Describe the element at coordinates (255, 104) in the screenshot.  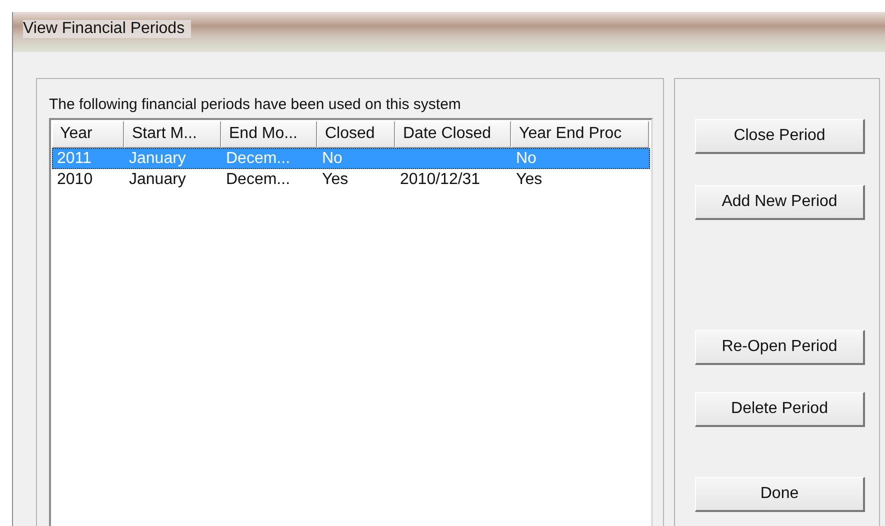
I see `caption-text: The following financial periods have been used on this system` at that location.